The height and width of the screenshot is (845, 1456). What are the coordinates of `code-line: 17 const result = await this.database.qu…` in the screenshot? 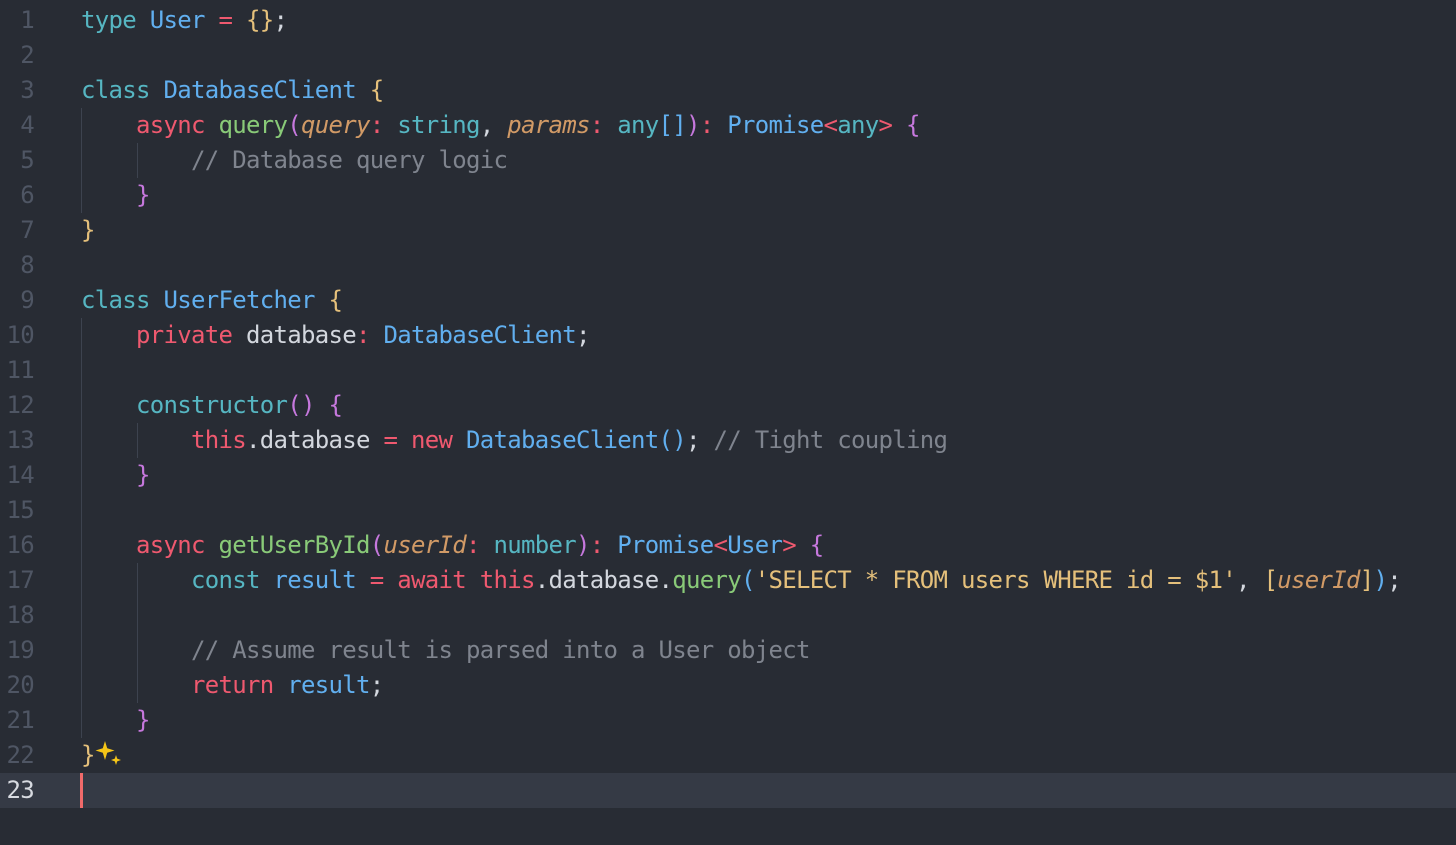 It's located at (728, 580).